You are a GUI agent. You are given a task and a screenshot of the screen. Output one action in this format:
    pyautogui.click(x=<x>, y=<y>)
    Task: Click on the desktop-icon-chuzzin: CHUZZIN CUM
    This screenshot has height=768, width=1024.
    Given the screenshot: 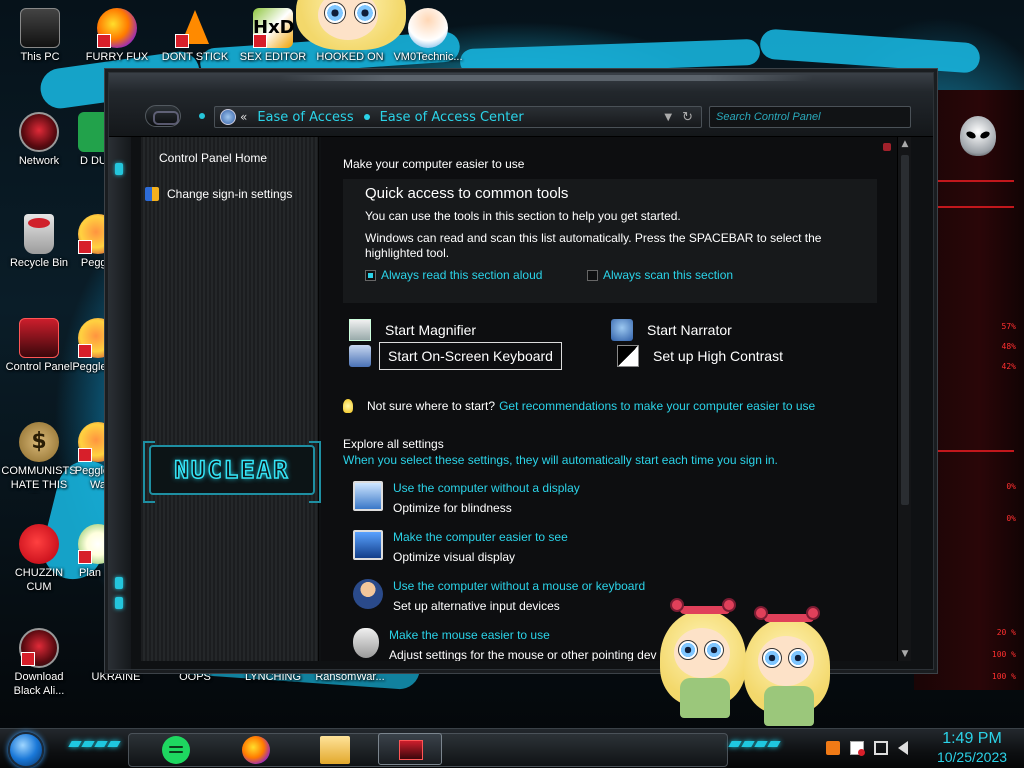 What is the action you would take?
    pyautogui.click(x=39, y=559)
    